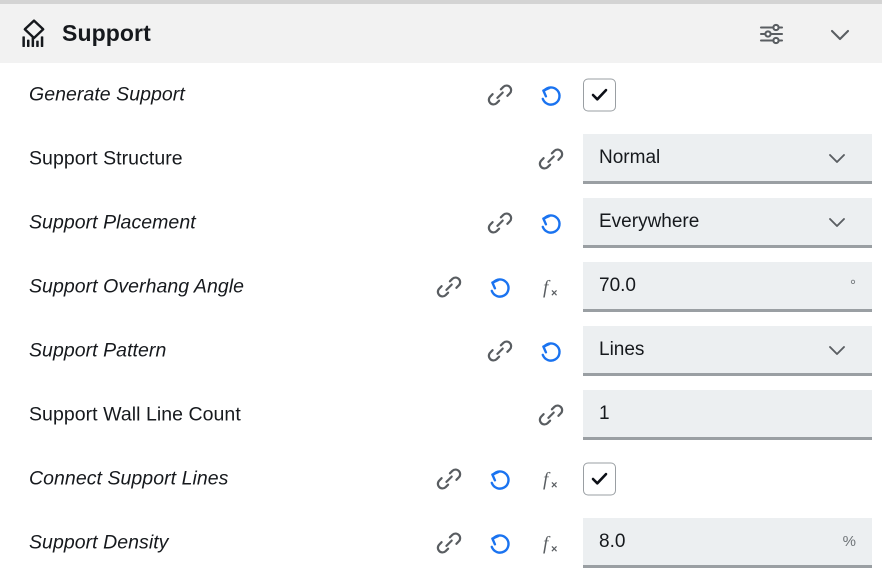 This screenshot has height=571, width=882. I want to click on setting-value-cell: 1, so click(727, 415).